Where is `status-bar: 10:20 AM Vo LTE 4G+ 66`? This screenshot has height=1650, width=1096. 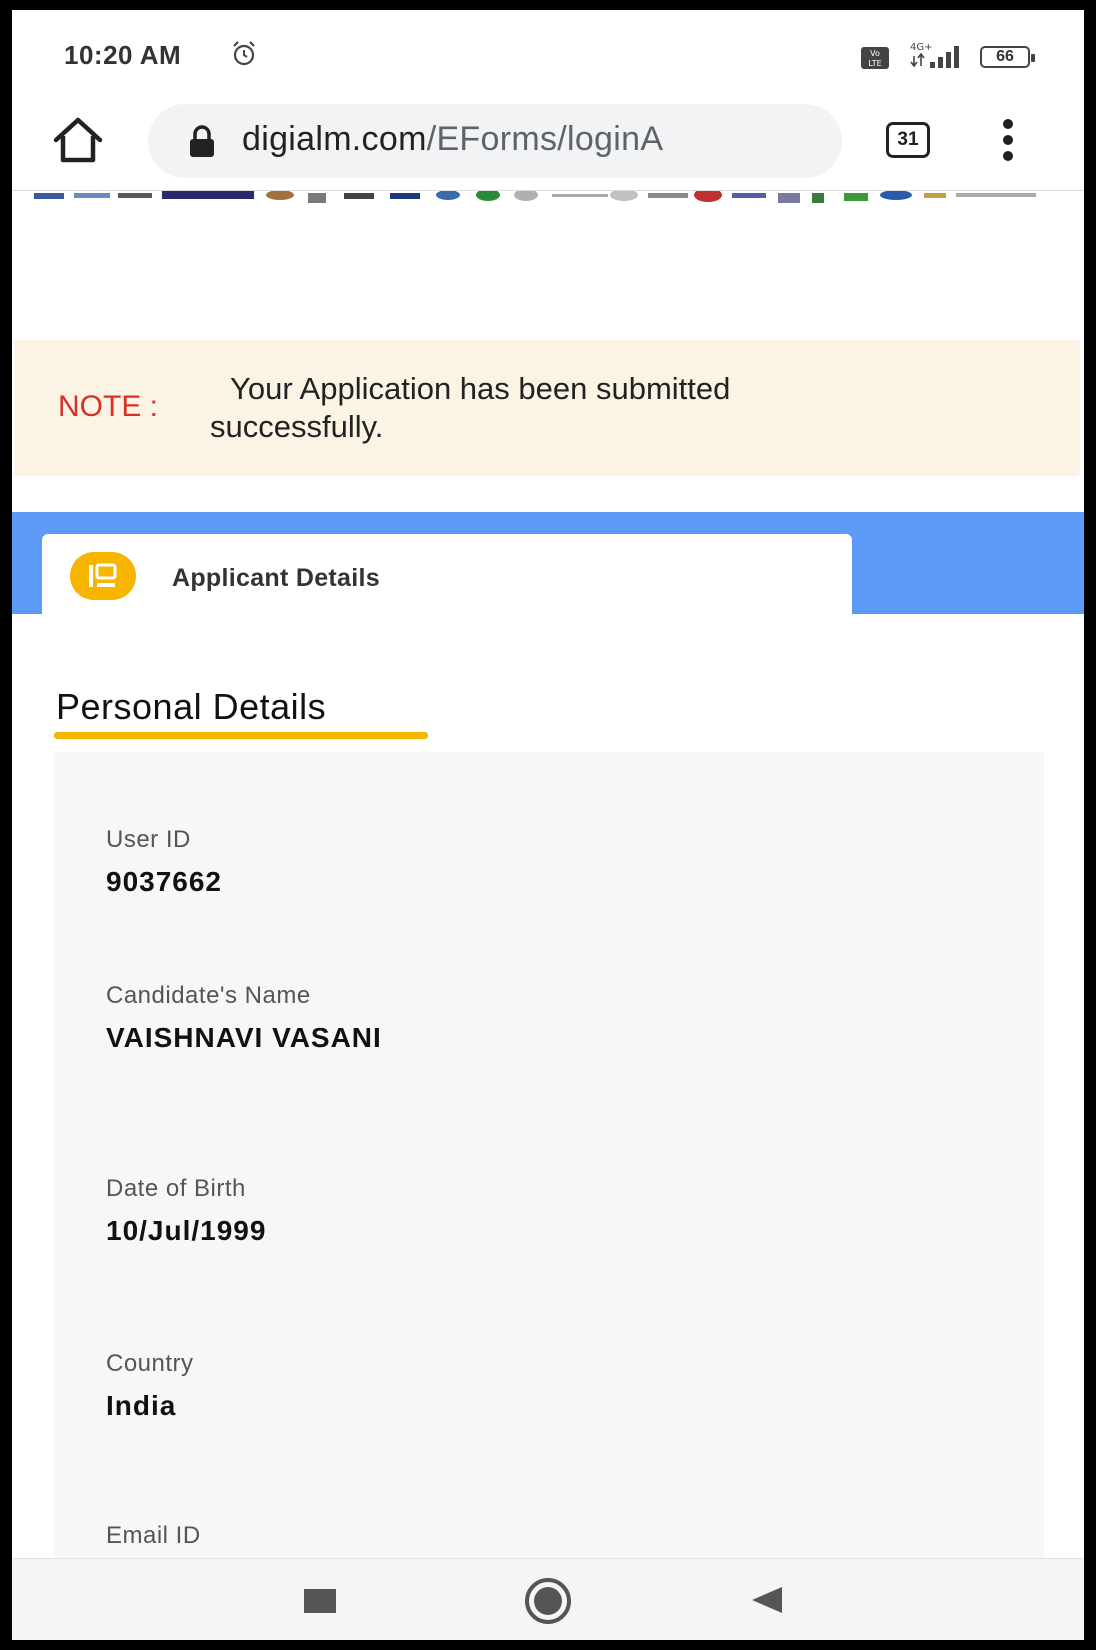
status-bar: 10:20 AM Vo LTE 4G+ 66 is located at coordinates (548, 50).